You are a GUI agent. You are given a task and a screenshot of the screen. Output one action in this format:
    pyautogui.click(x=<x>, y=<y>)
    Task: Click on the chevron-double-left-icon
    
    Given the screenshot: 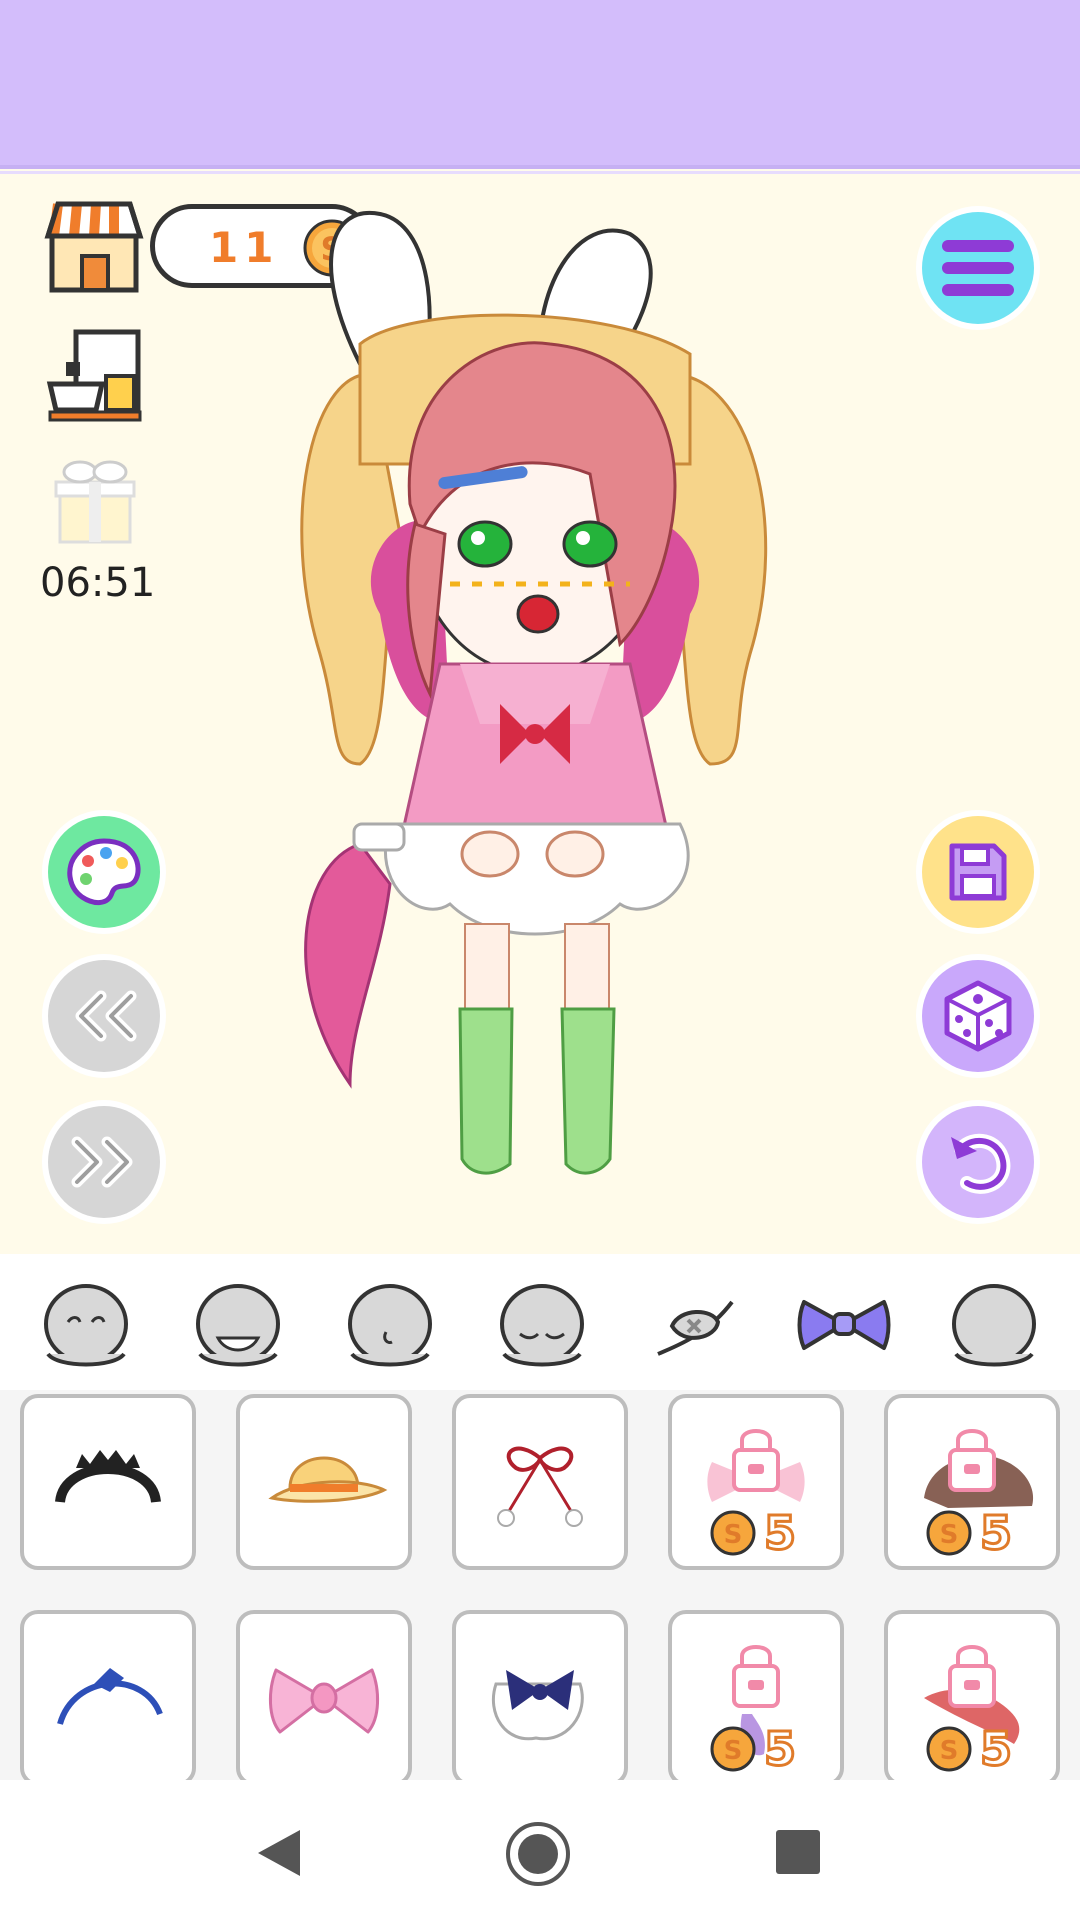 What is the action you would take?
    pyautogui.click(x=106, y=1016)
    